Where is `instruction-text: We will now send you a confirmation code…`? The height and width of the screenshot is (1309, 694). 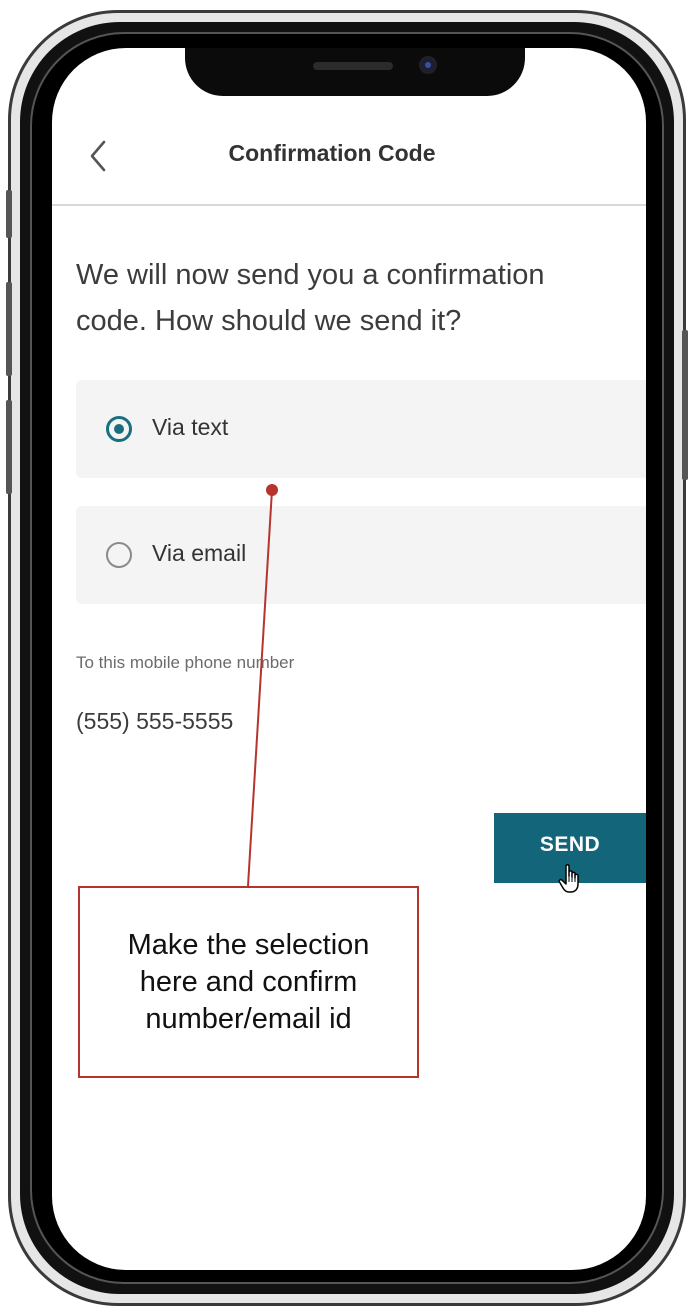 instruction-text: We will now send you a confirmation code… is located at coordinates (310, 298).